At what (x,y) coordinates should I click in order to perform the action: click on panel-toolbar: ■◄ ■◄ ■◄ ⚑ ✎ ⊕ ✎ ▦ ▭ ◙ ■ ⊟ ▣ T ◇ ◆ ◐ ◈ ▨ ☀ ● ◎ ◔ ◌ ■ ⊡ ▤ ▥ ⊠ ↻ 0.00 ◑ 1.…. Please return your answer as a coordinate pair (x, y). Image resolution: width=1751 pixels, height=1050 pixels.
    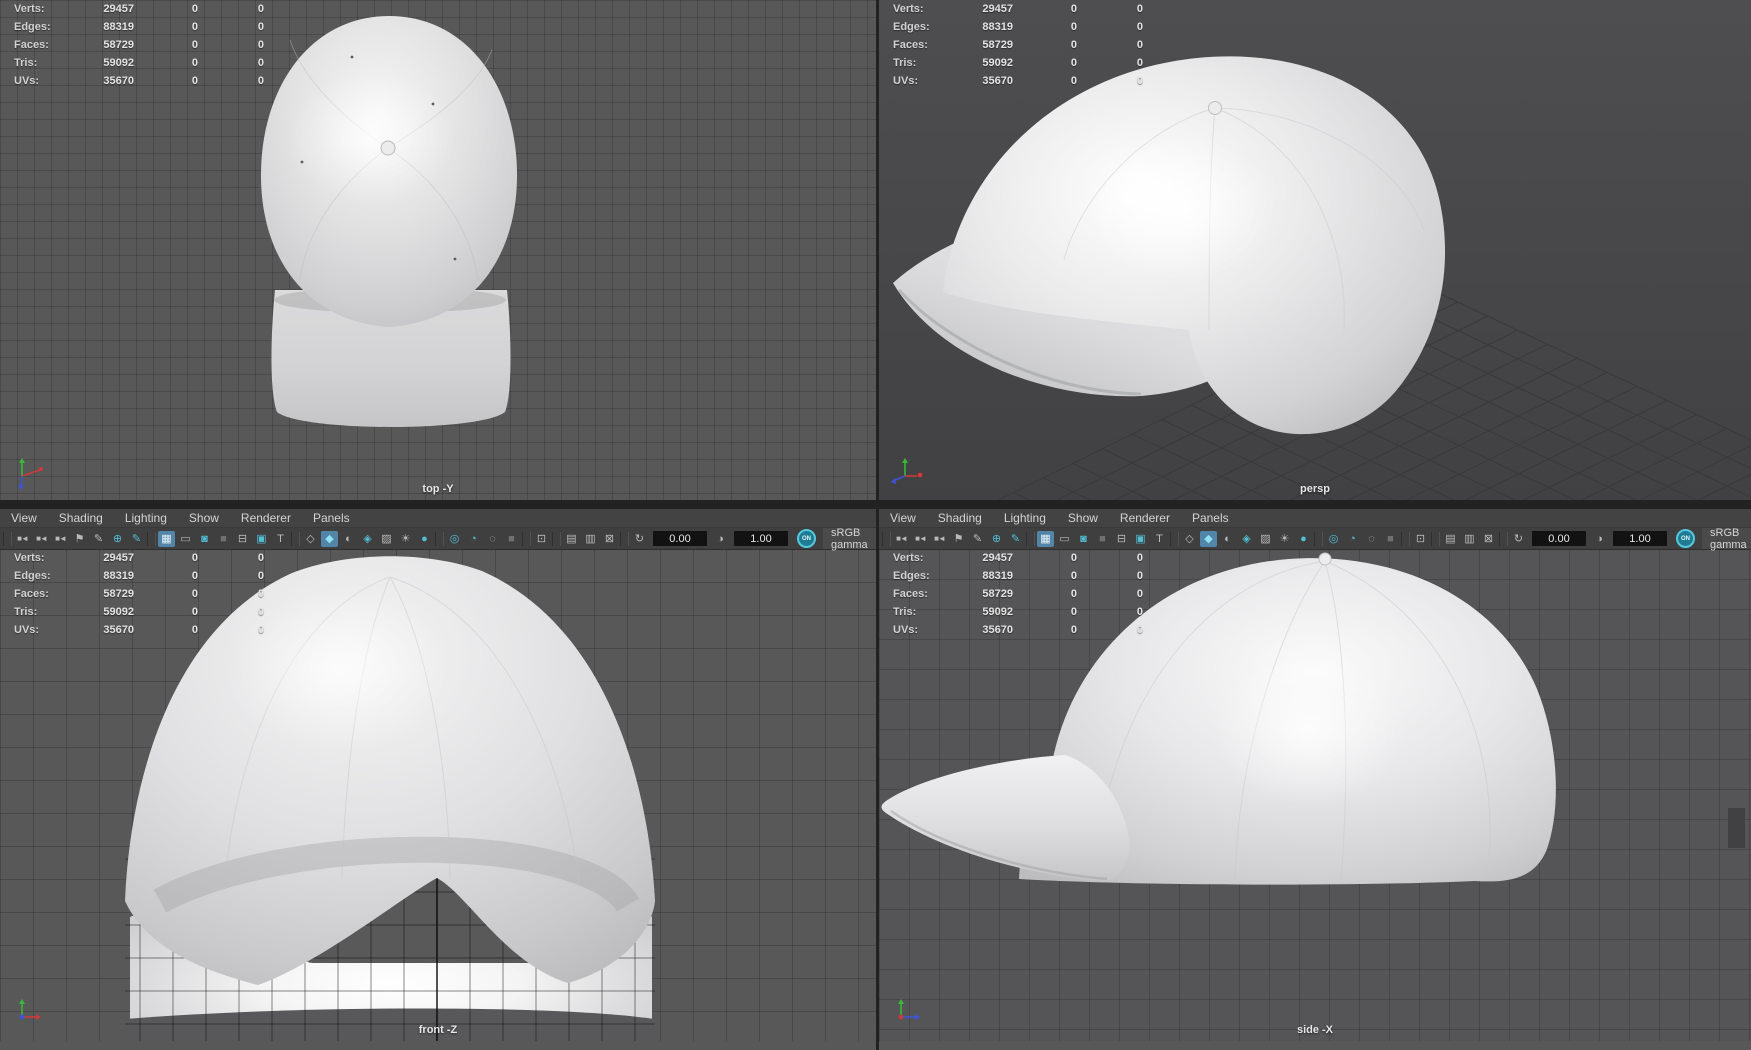
    Looking at the image, I should click on (438, 539).